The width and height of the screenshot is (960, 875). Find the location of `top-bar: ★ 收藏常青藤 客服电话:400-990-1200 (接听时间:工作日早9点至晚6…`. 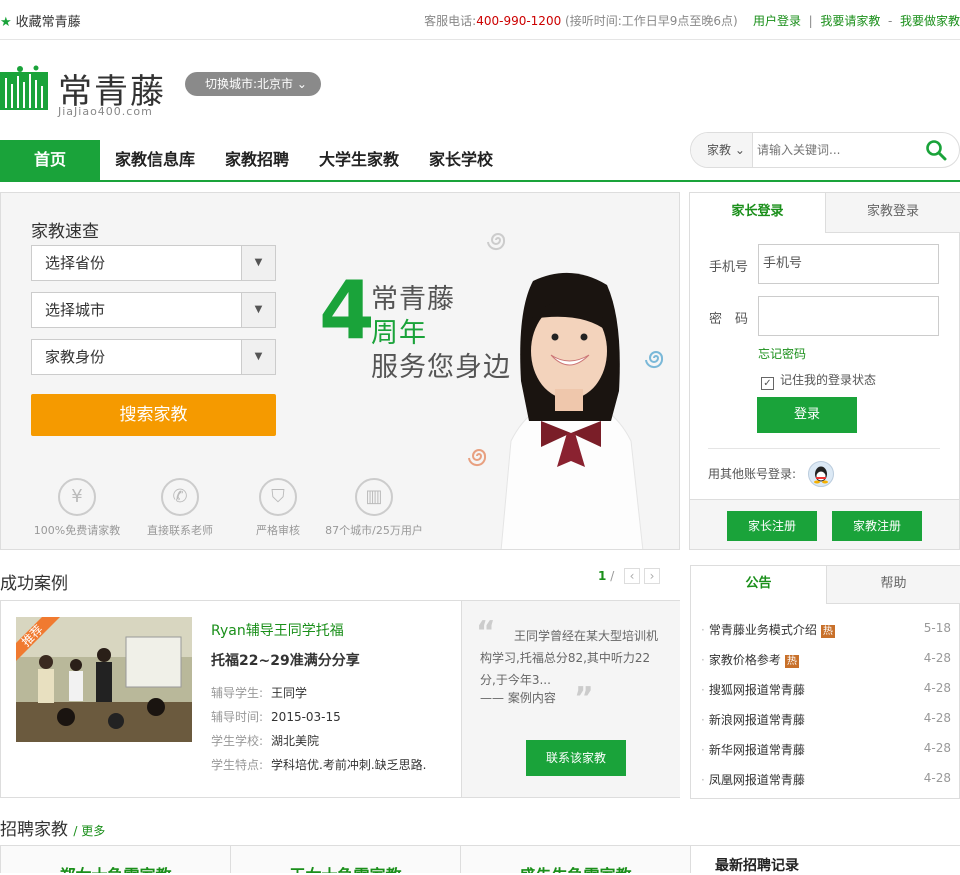

top-bar: ★ 收藏常青藤 客服电话:400-990-1200 (接听时间:工作日早9点至晚6… is located at coordinates (480, 20).